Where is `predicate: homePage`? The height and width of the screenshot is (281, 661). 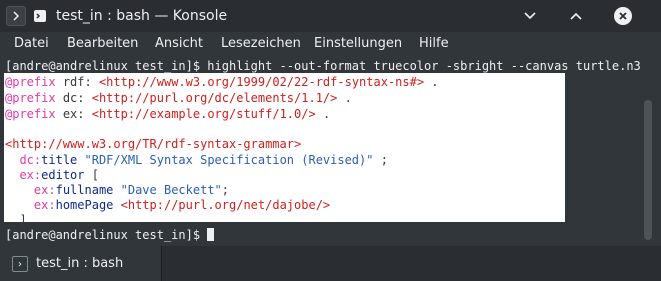 predicate: homePage is located at coordinates (84, 205).